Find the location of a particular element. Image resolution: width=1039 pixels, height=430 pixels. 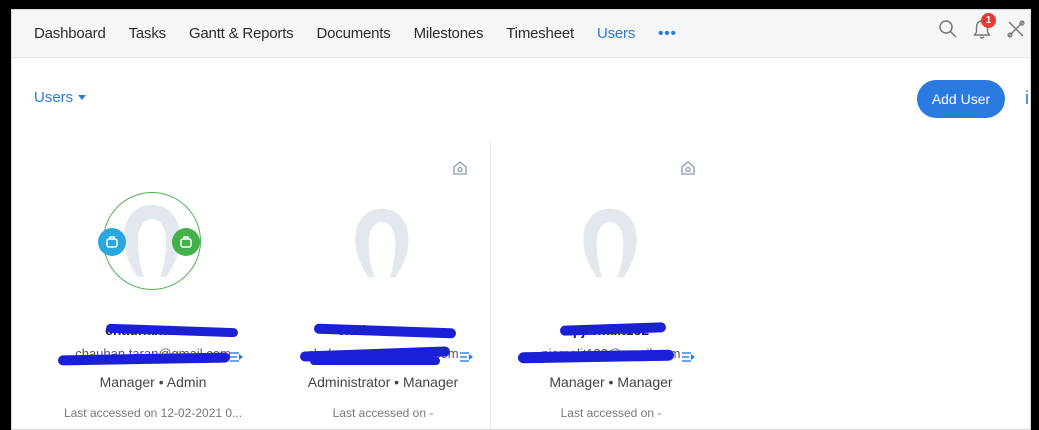

nav-users: Users is located at coordinates (616, 33).